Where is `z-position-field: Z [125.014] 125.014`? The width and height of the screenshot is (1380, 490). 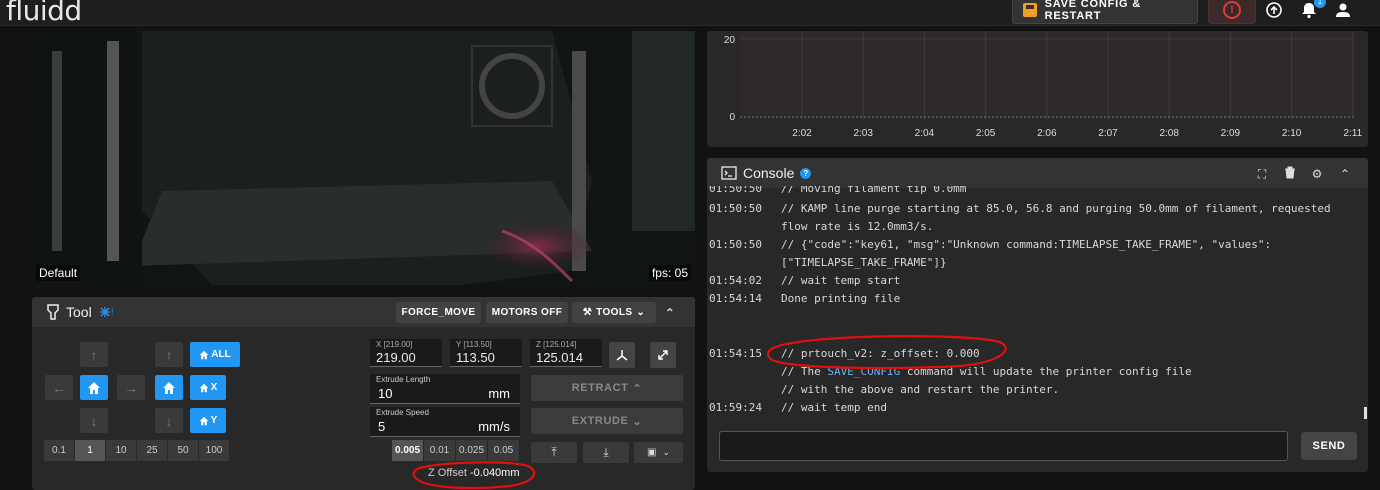 z-position-field: Z [125.014] 125.014 is located at coordinates (566, 353).